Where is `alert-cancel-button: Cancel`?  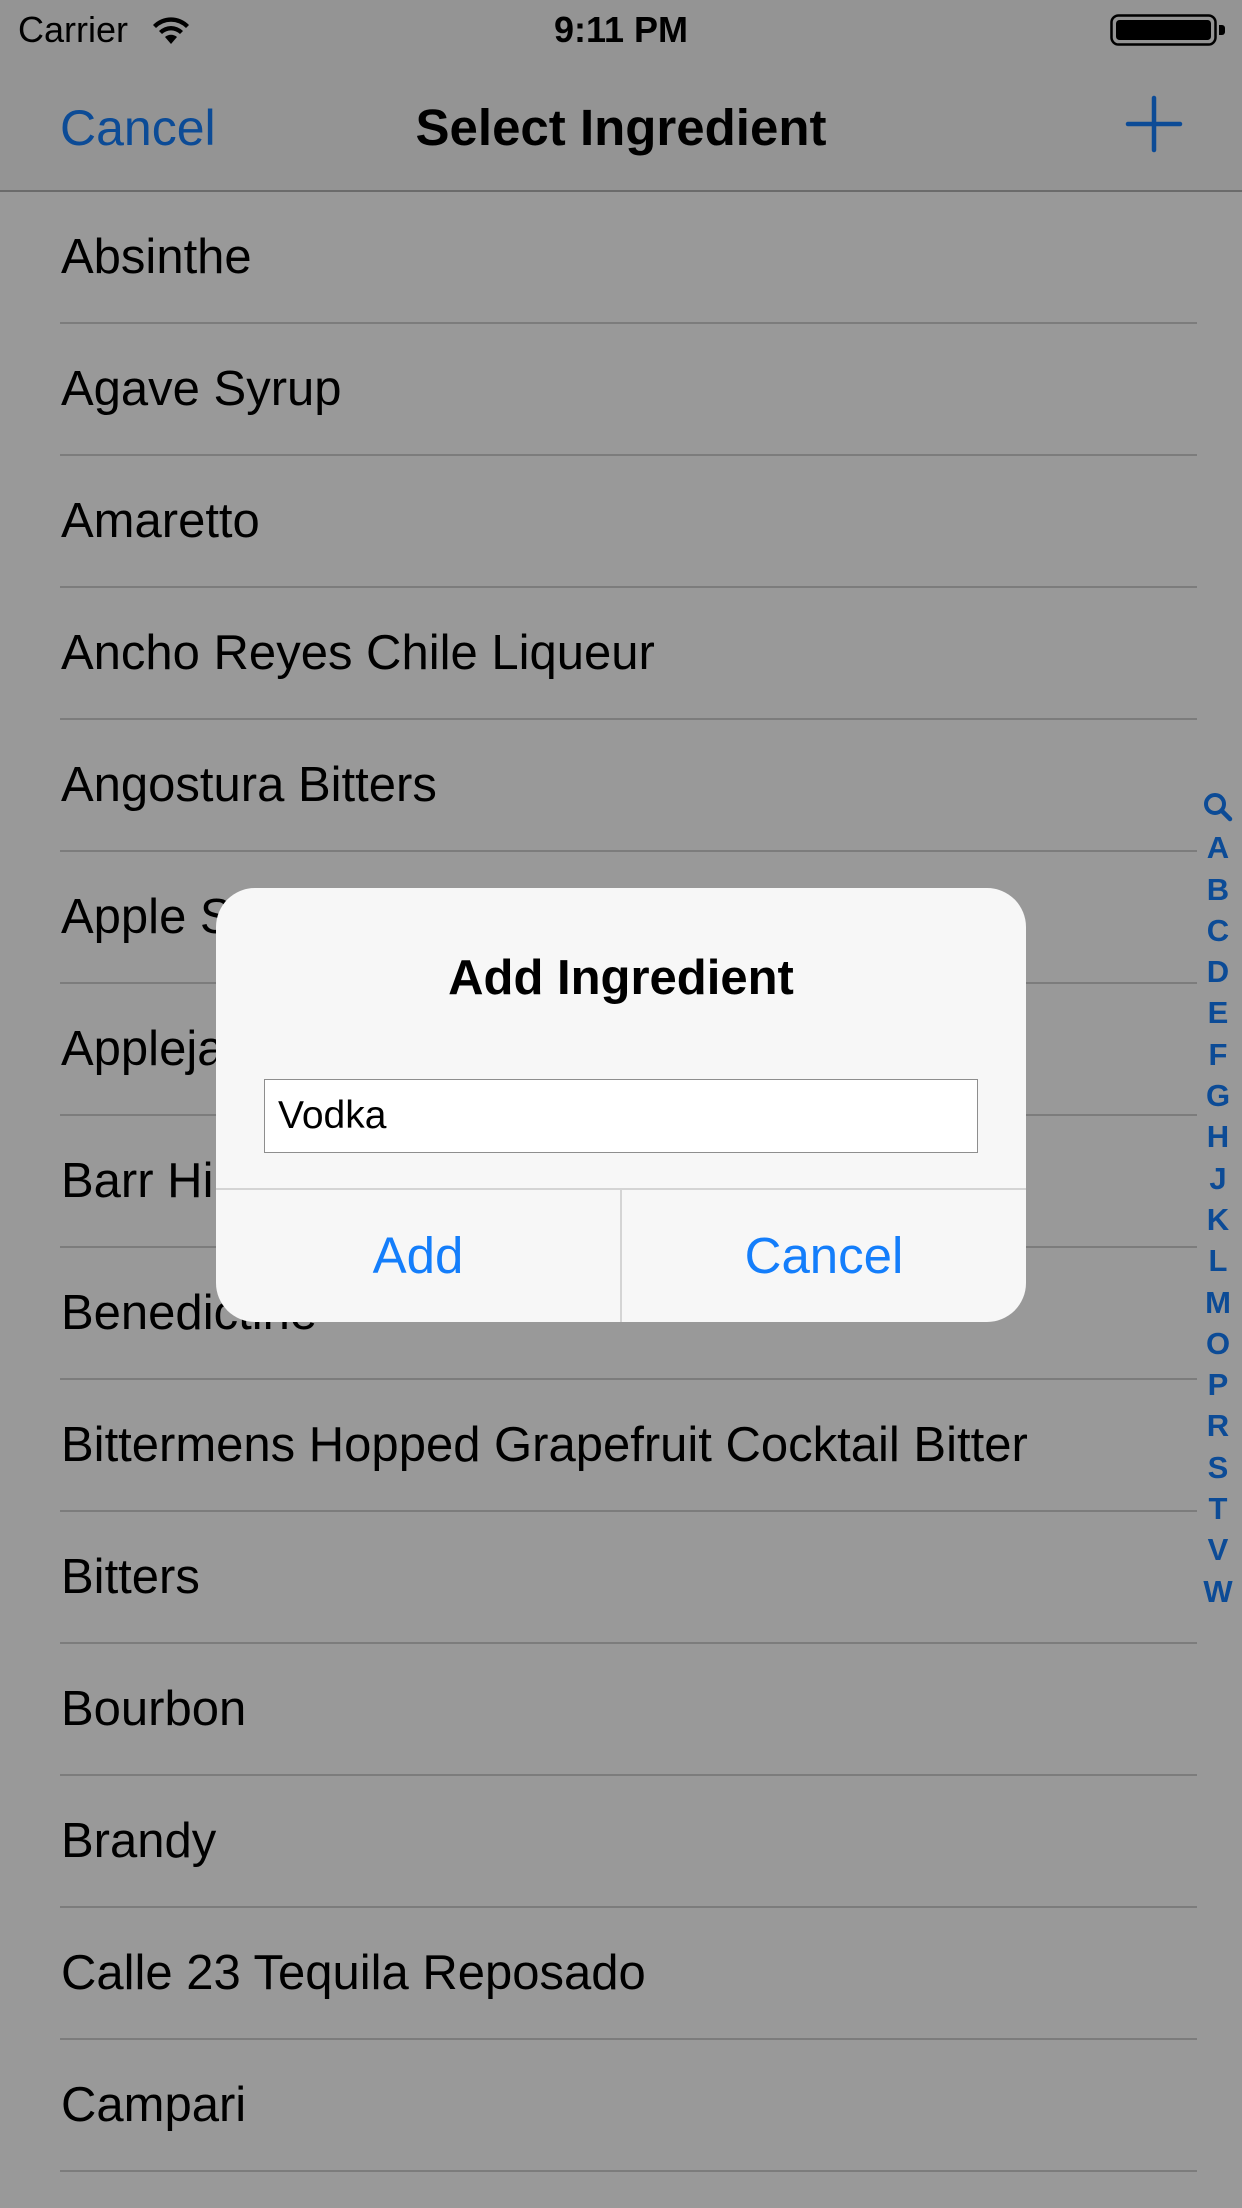 alert-cancel-button: Cancel is located at coordinates (824, 1255).